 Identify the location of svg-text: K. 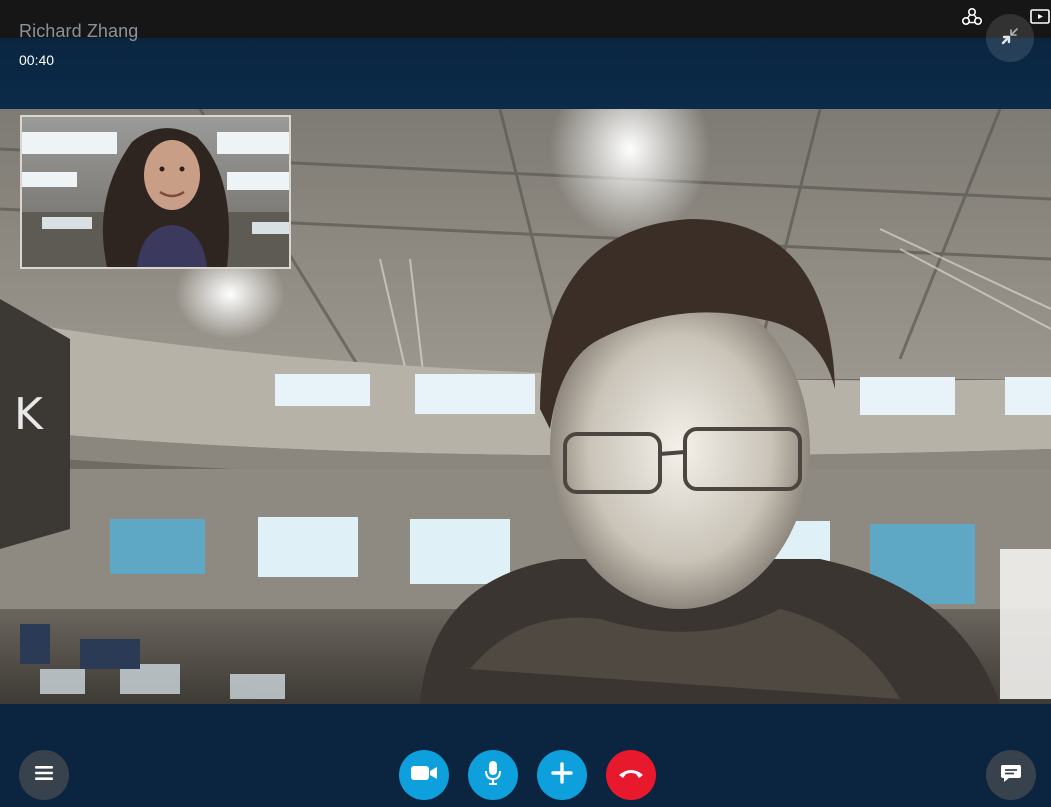
(29, 414).